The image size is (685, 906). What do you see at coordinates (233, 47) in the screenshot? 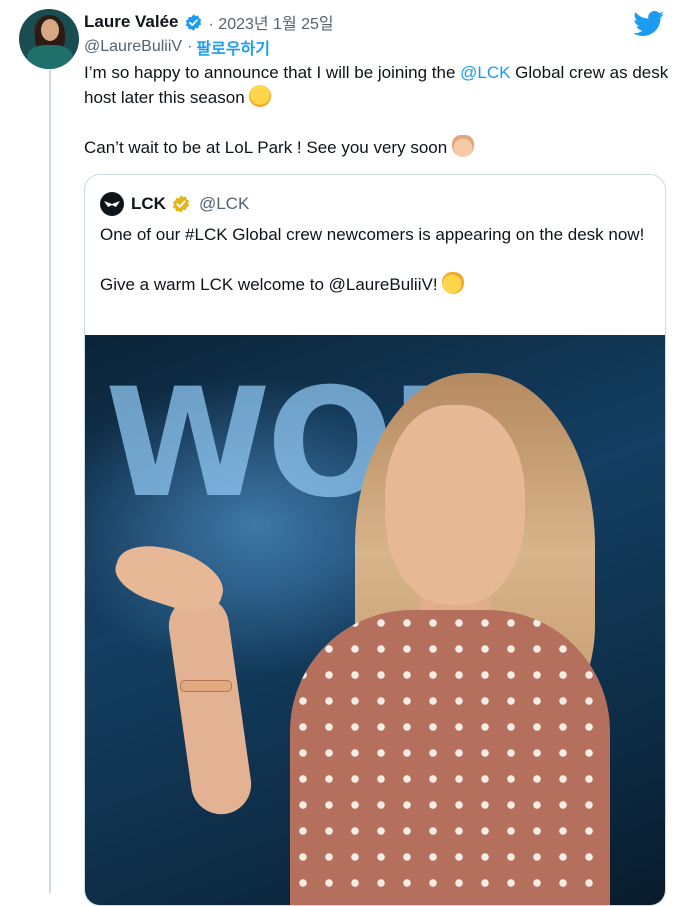
I see `follow-button: 팔로우하기` at bounding box center [233, 47].